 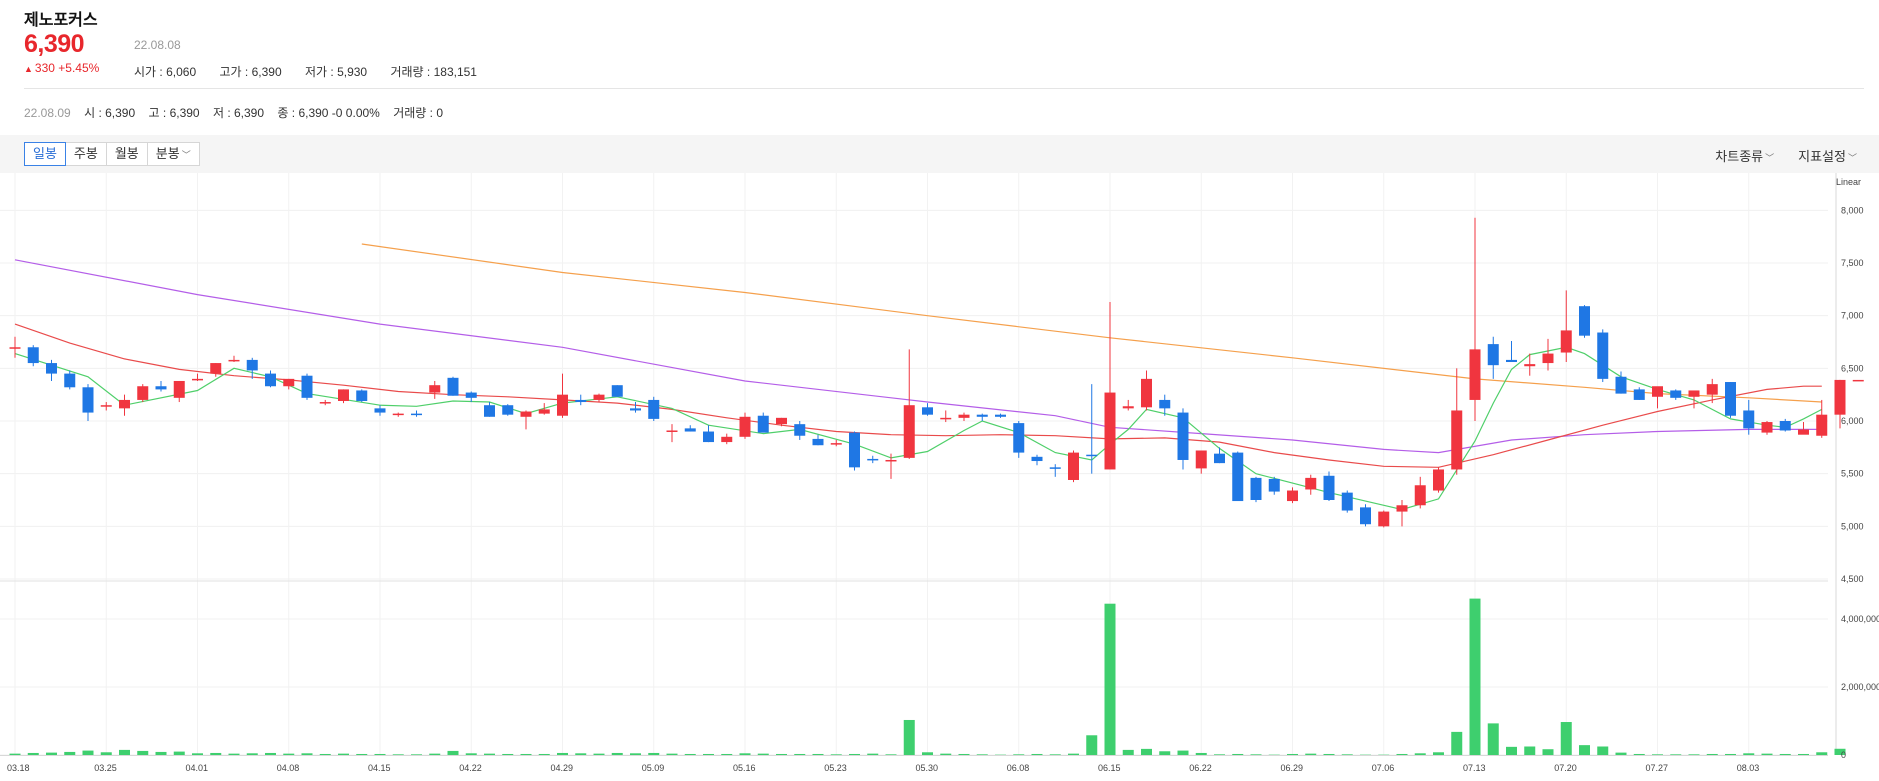 What do you see at coordinates (927, 768) in the screenshot?
I see `date-tick-label: 05.30` at bounding box center [927, 768].